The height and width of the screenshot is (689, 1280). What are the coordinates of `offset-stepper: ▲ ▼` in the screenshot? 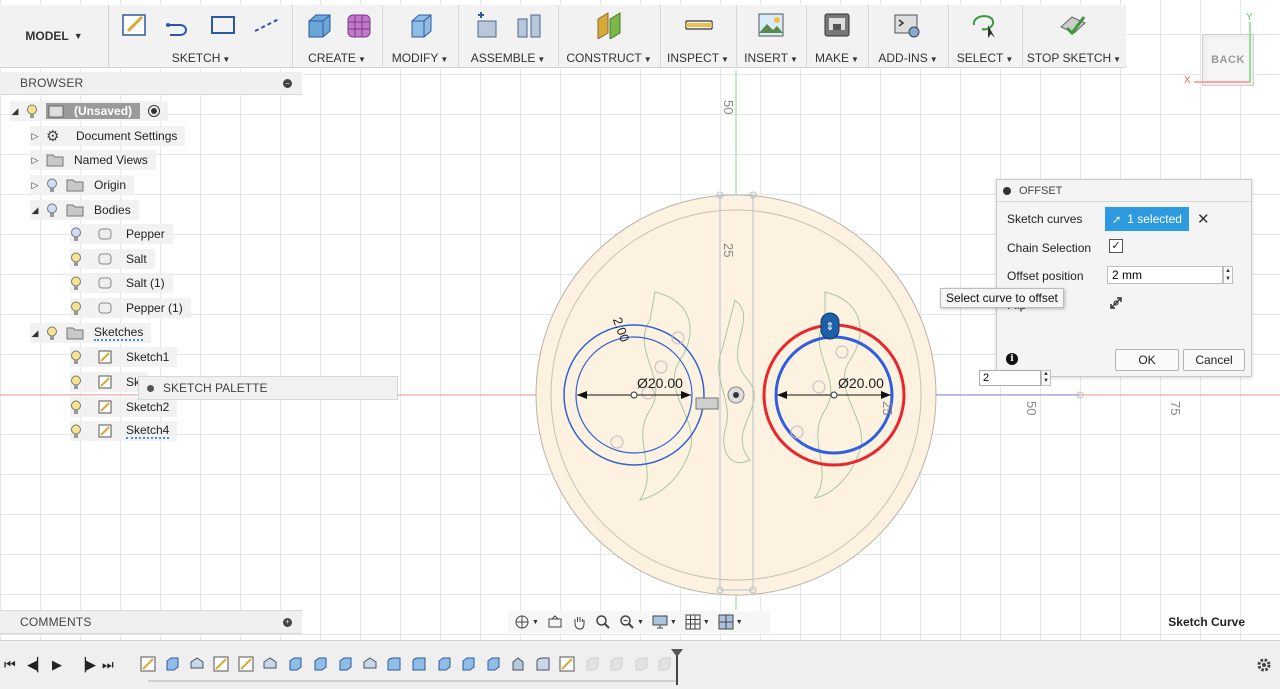 It's located at (1228, 275).